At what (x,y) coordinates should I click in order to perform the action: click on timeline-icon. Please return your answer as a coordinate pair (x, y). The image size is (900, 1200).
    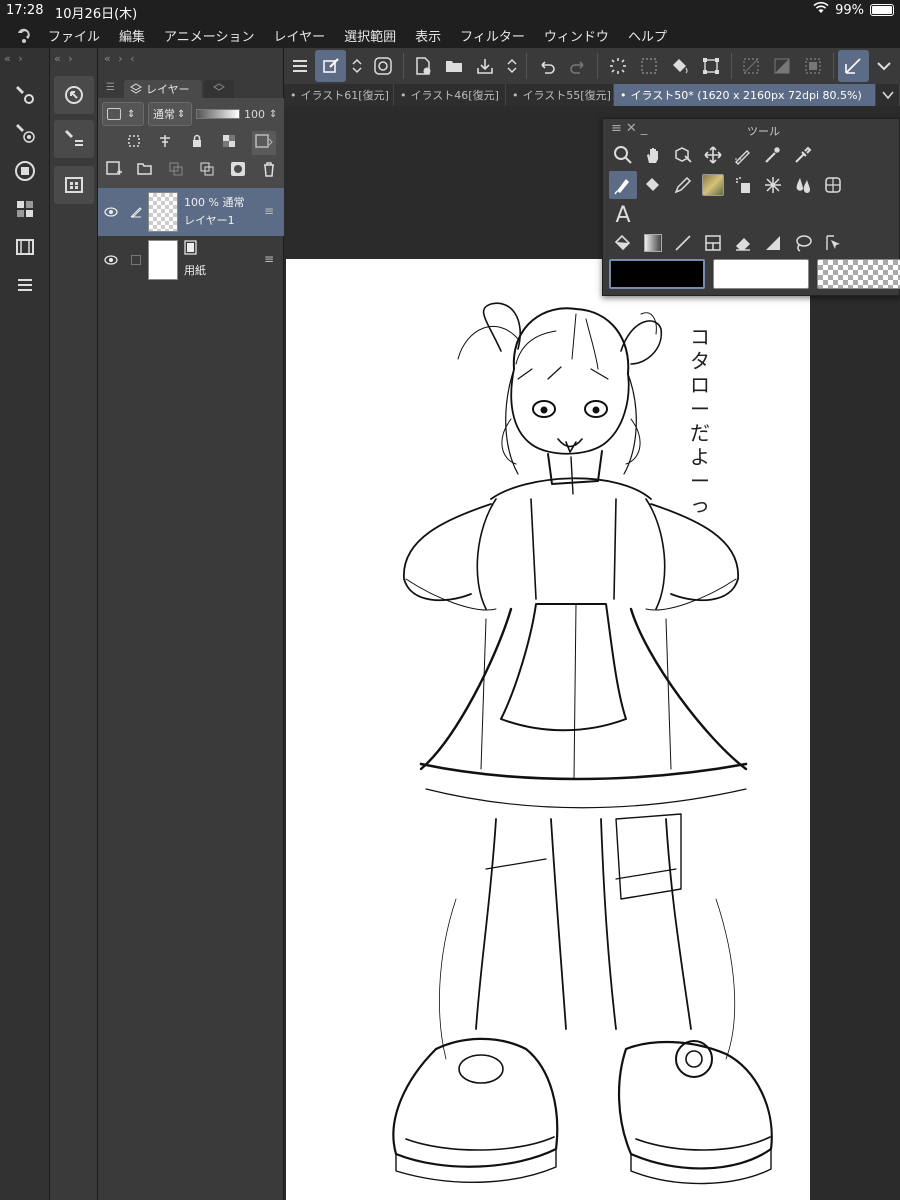
    Looking at the image, I should click on (25, 247).